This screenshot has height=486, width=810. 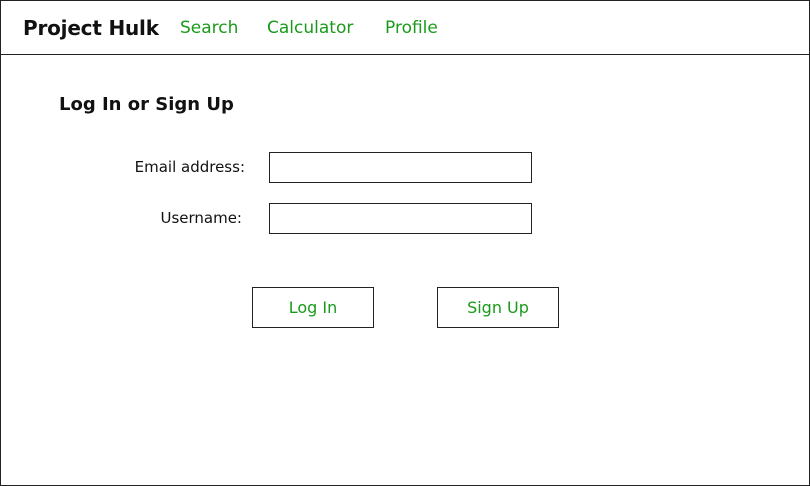 What do you see at coordinates (189, 167) in the screenshot?
I see `email-label: Email address:` at bounding box center [189, 167].